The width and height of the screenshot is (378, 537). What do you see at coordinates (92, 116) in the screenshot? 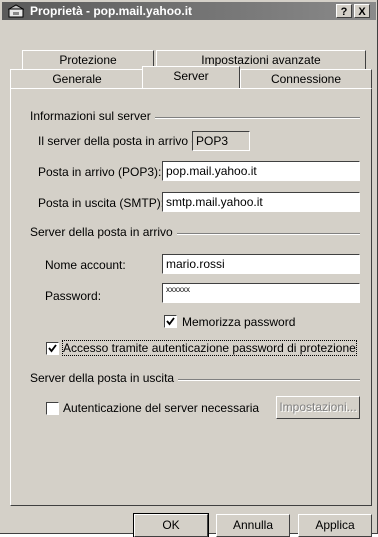
I see `group-title-server-info: Informazioni sul server` at bounding box center [92, 116].